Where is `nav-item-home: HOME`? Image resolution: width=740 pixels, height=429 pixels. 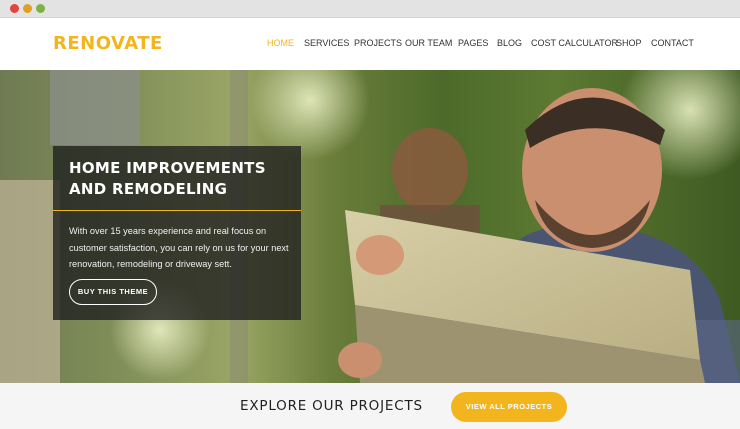
nav-item-home: HOME is located at coordinates (280, 43).